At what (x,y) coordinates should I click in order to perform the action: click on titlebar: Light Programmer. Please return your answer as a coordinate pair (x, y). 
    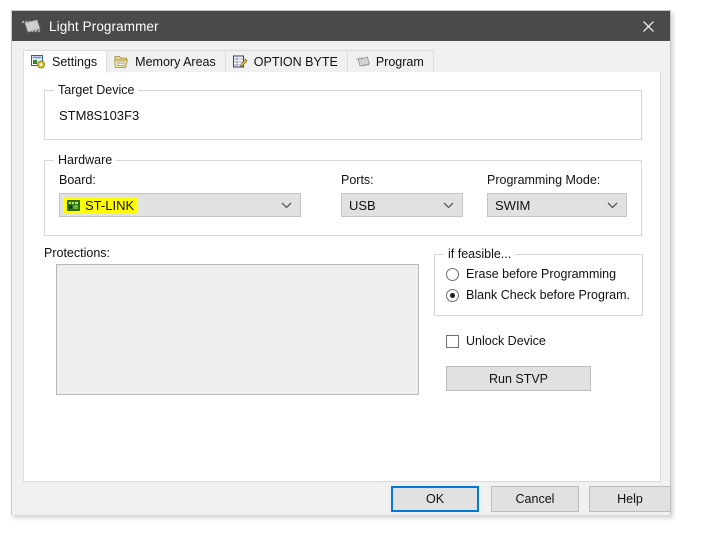
    Looking at the image, I should click on (341, 26).